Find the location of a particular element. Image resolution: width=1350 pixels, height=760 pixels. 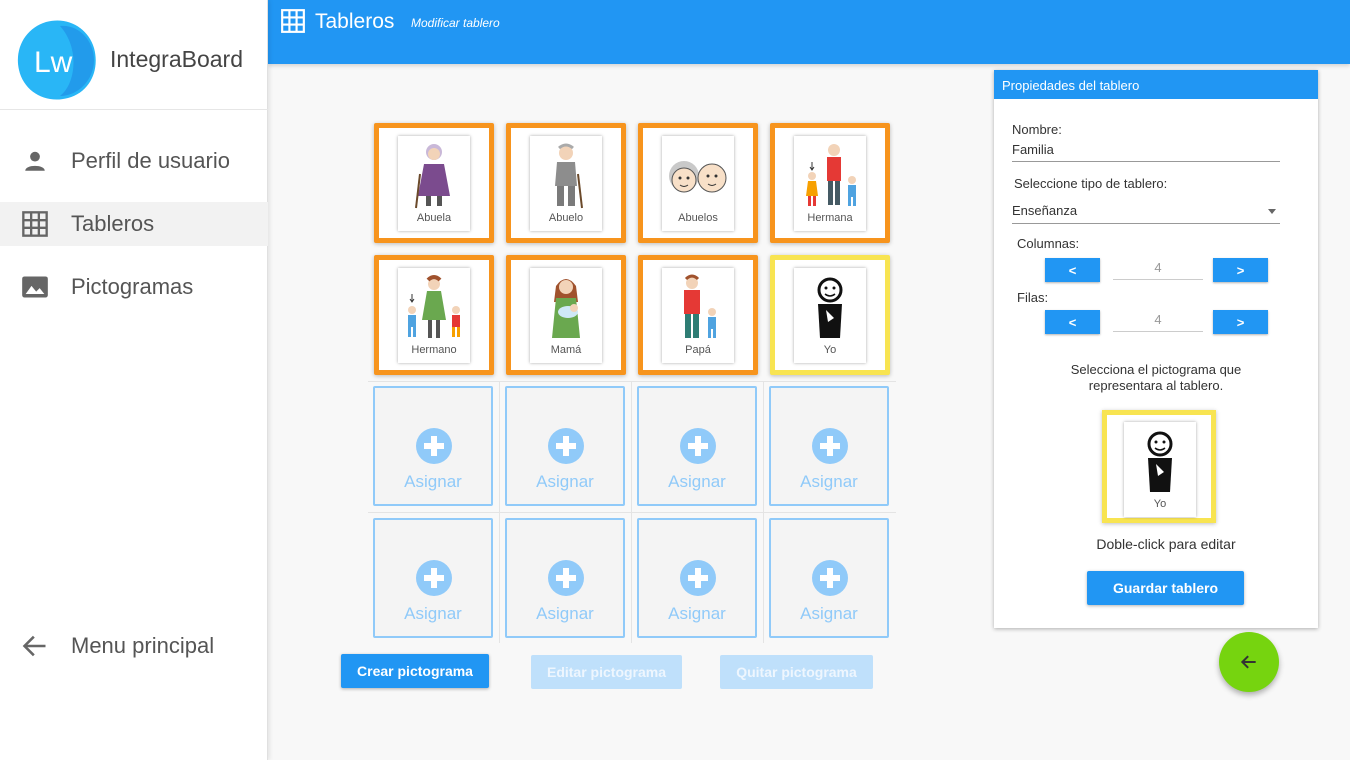

pictogram-card: Hermano is located at coordinates (434, 315).